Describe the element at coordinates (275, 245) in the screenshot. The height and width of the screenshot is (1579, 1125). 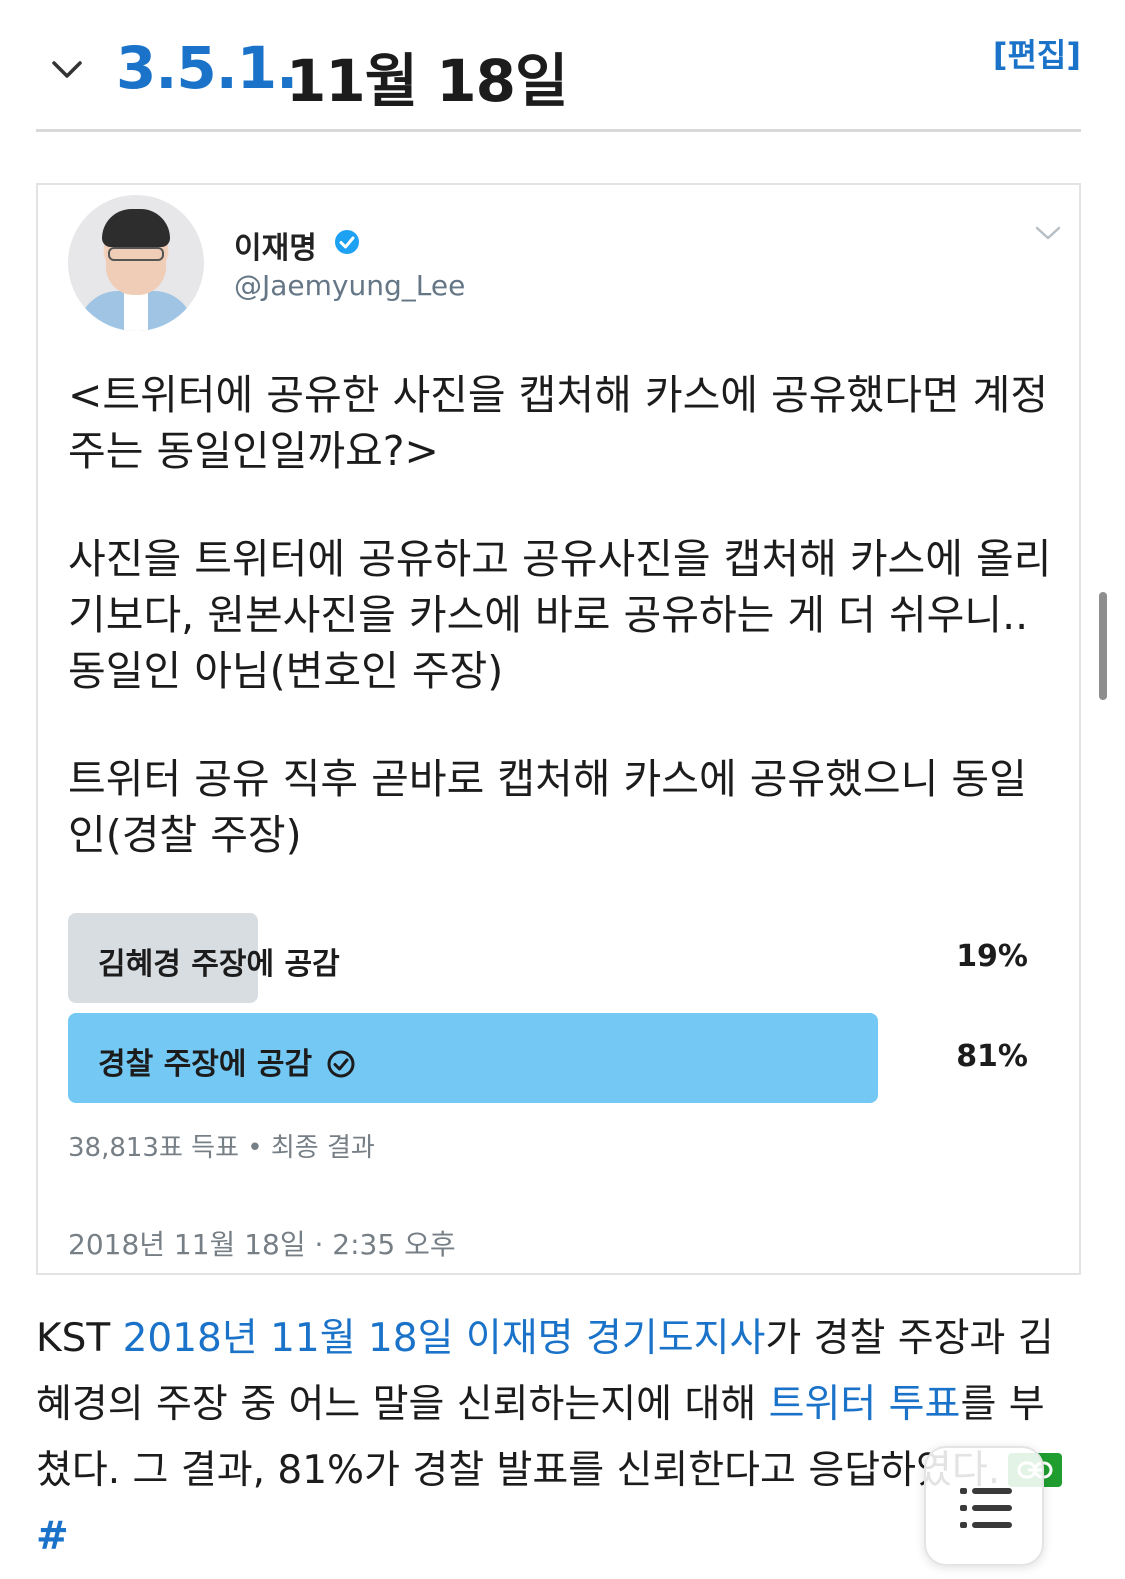
I see `tweet-display-name: 이재명` at that location.